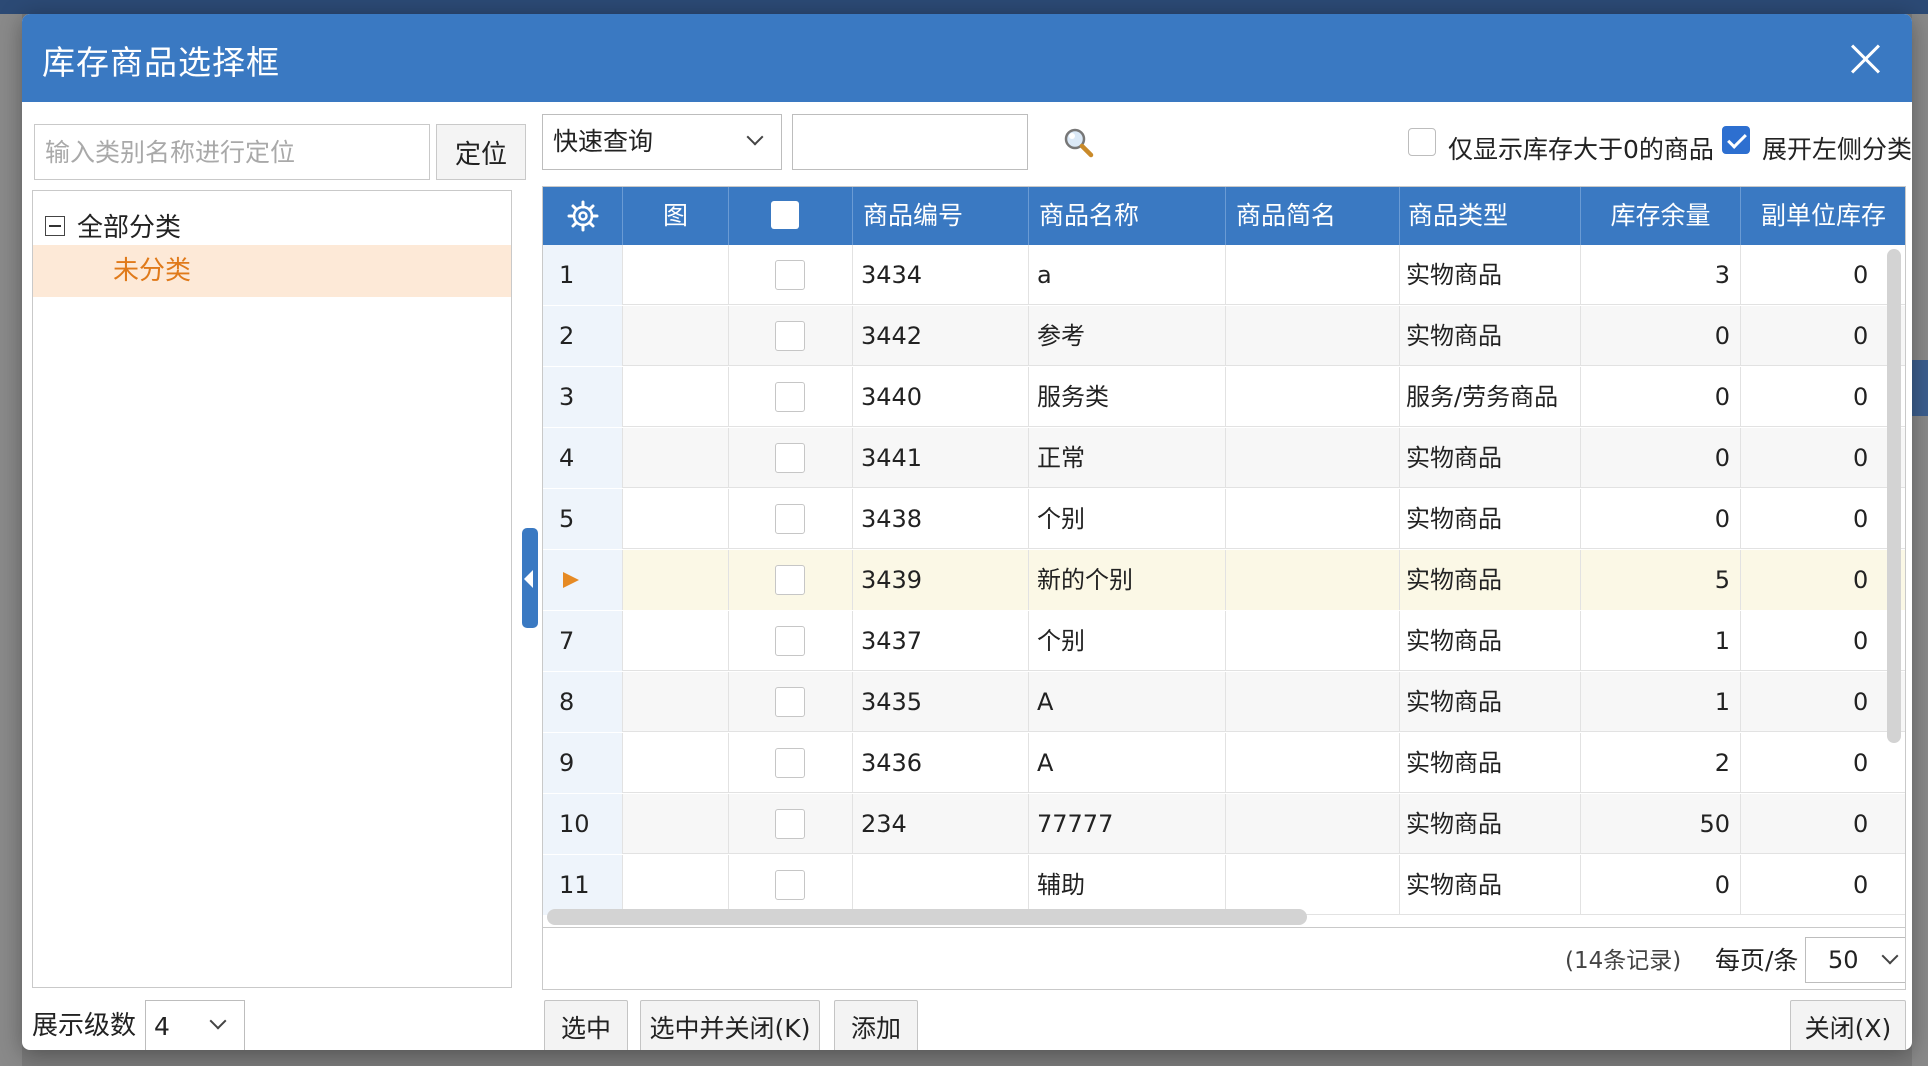  Describe the element at coordinates (195, 1025) in the screenshot. I see `level-select: 4` at that location.